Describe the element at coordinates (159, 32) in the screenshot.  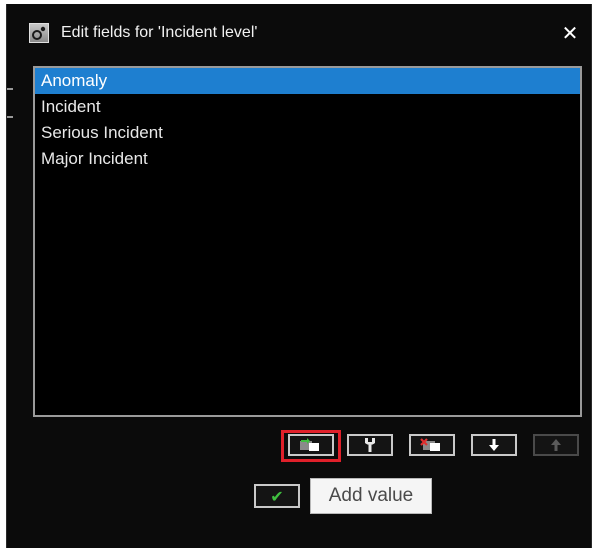
I see `dialog-title: Edit fields for 'Incident level'` at that location.